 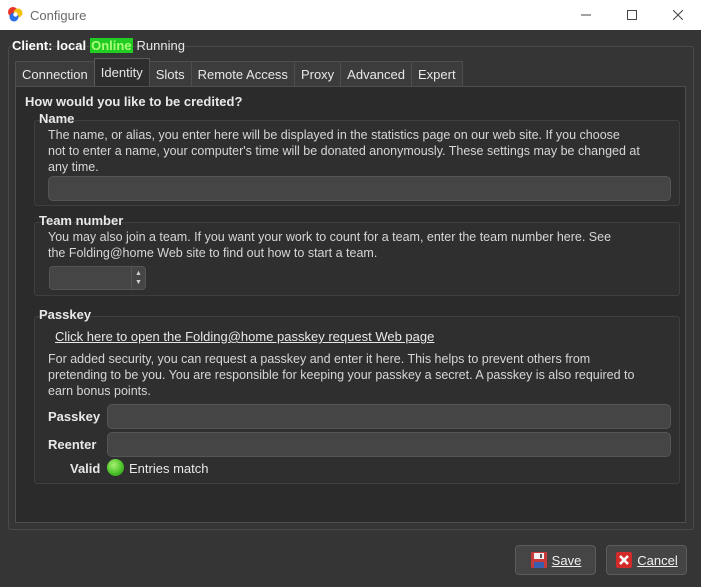 What do you see at coordinates (138, 273) in the screenshot?
I see `stepper-up-icon: ▲` at bounding box center [138, 273].